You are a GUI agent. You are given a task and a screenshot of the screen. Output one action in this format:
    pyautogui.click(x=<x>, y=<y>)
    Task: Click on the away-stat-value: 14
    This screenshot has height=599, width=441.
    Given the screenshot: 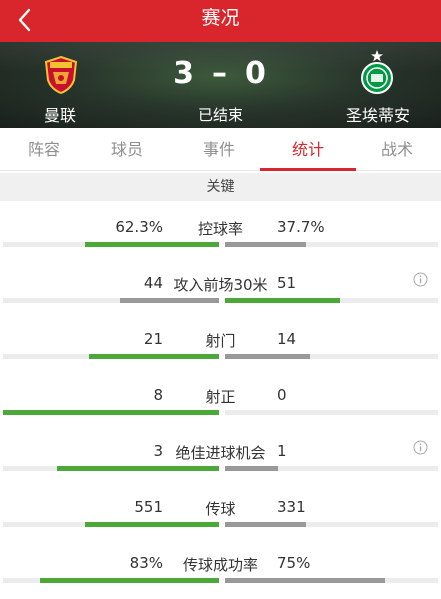 What is the action you would take?
    pyautogui.click(x=287, y=339)
    